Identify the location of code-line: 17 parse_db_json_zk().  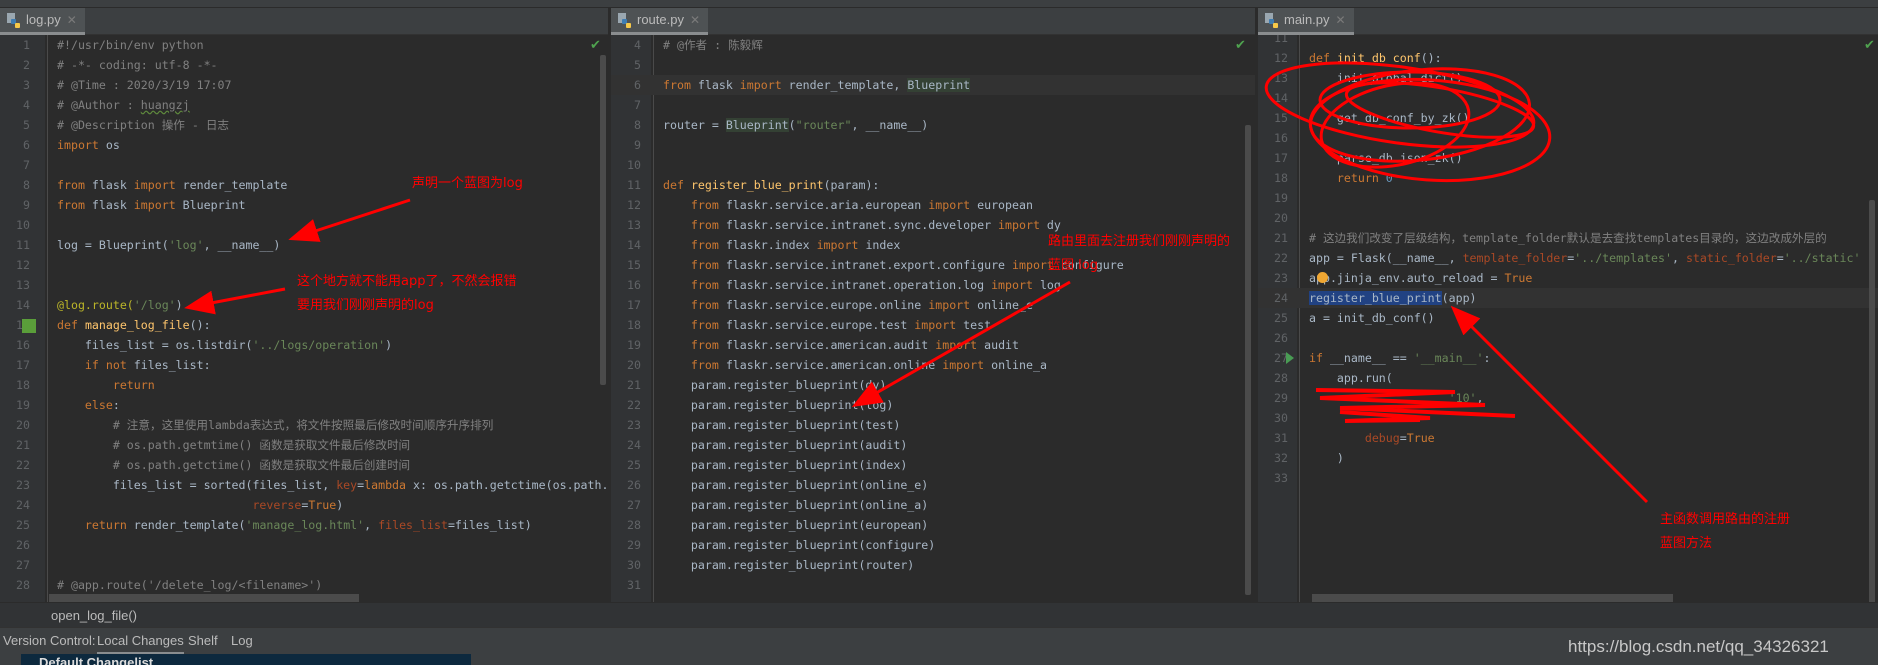
(1568, 158).